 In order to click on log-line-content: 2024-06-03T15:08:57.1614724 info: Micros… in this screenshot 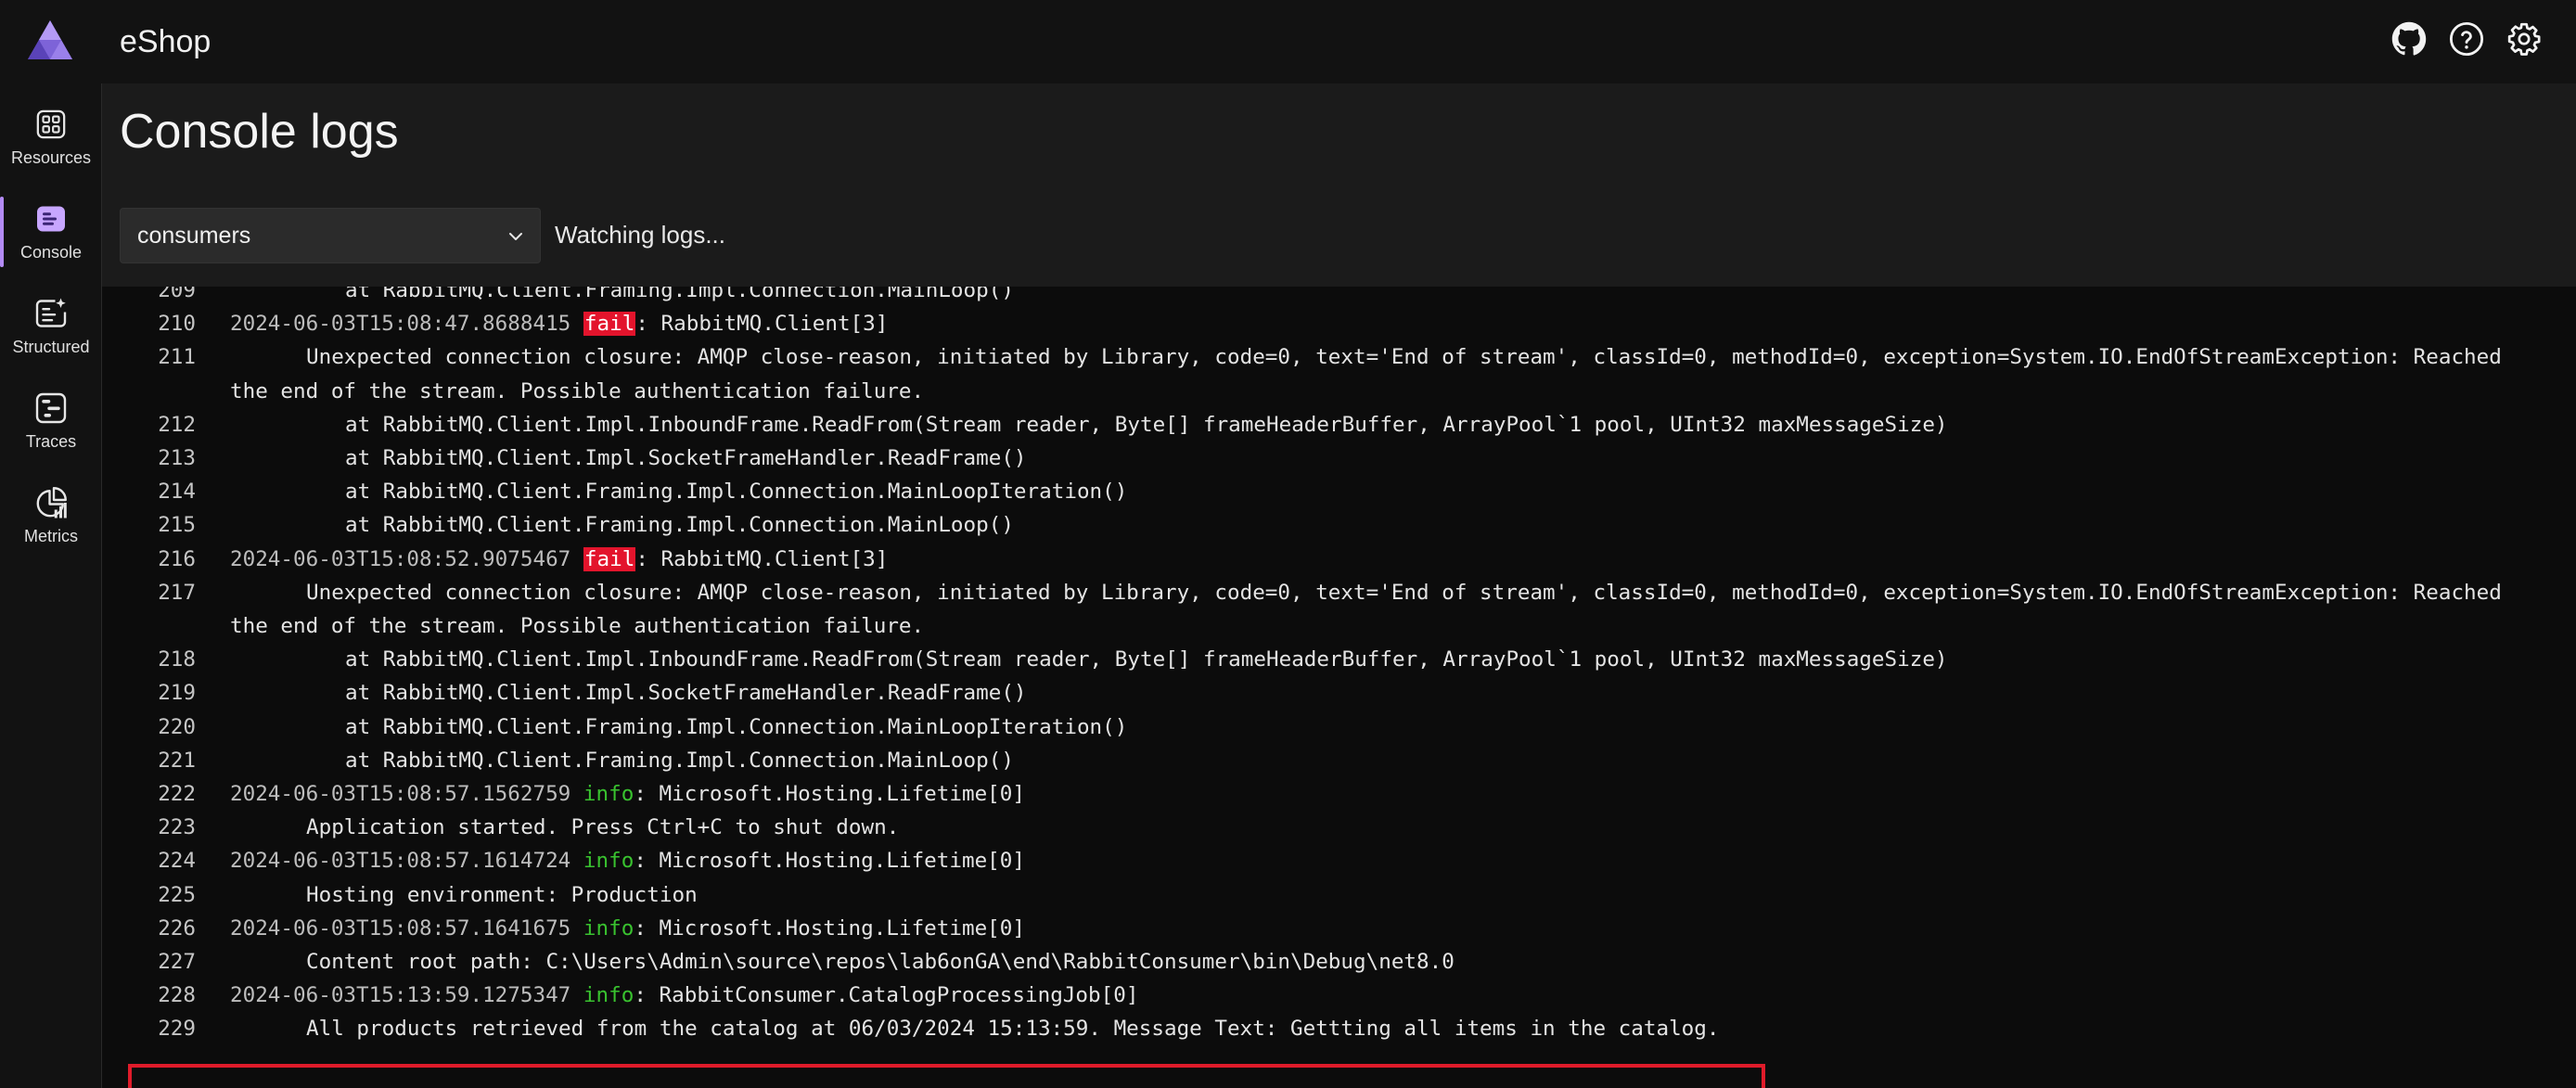, I will do `click(627, 860)`.